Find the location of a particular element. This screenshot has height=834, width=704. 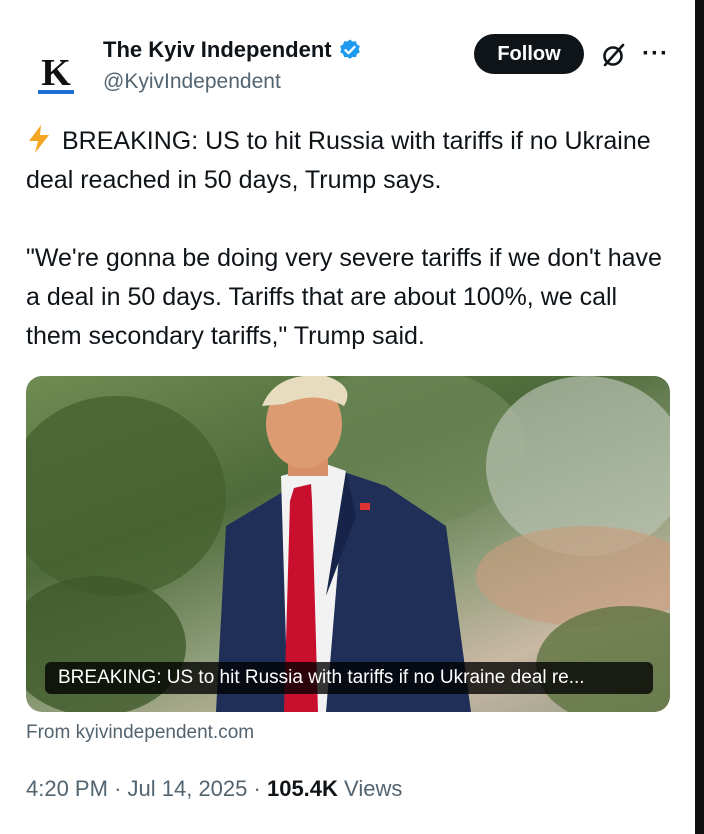

account-name: The Kyiv Independent is located at coordinates (217, 50).